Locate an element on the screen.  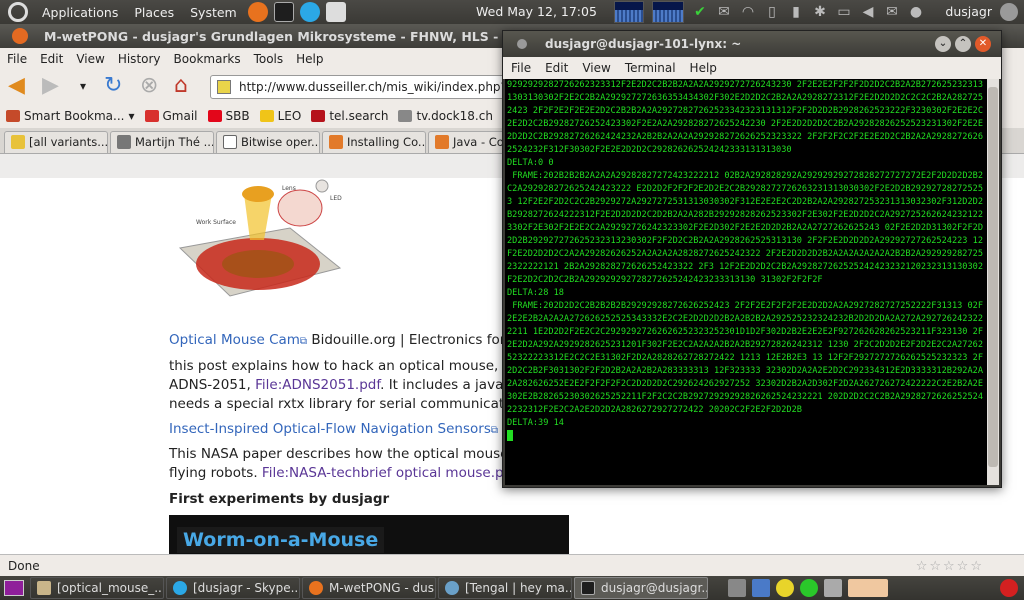
forward-icon: ▶ is located at coordinates (50, 86).